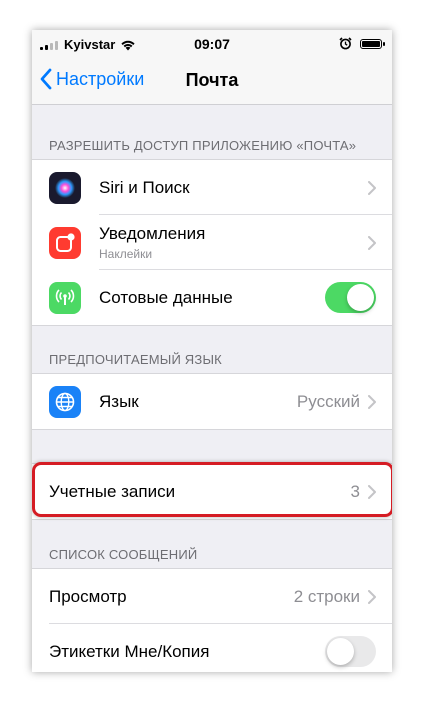  I want to click on chevron-left-icon, so click(46, 79).